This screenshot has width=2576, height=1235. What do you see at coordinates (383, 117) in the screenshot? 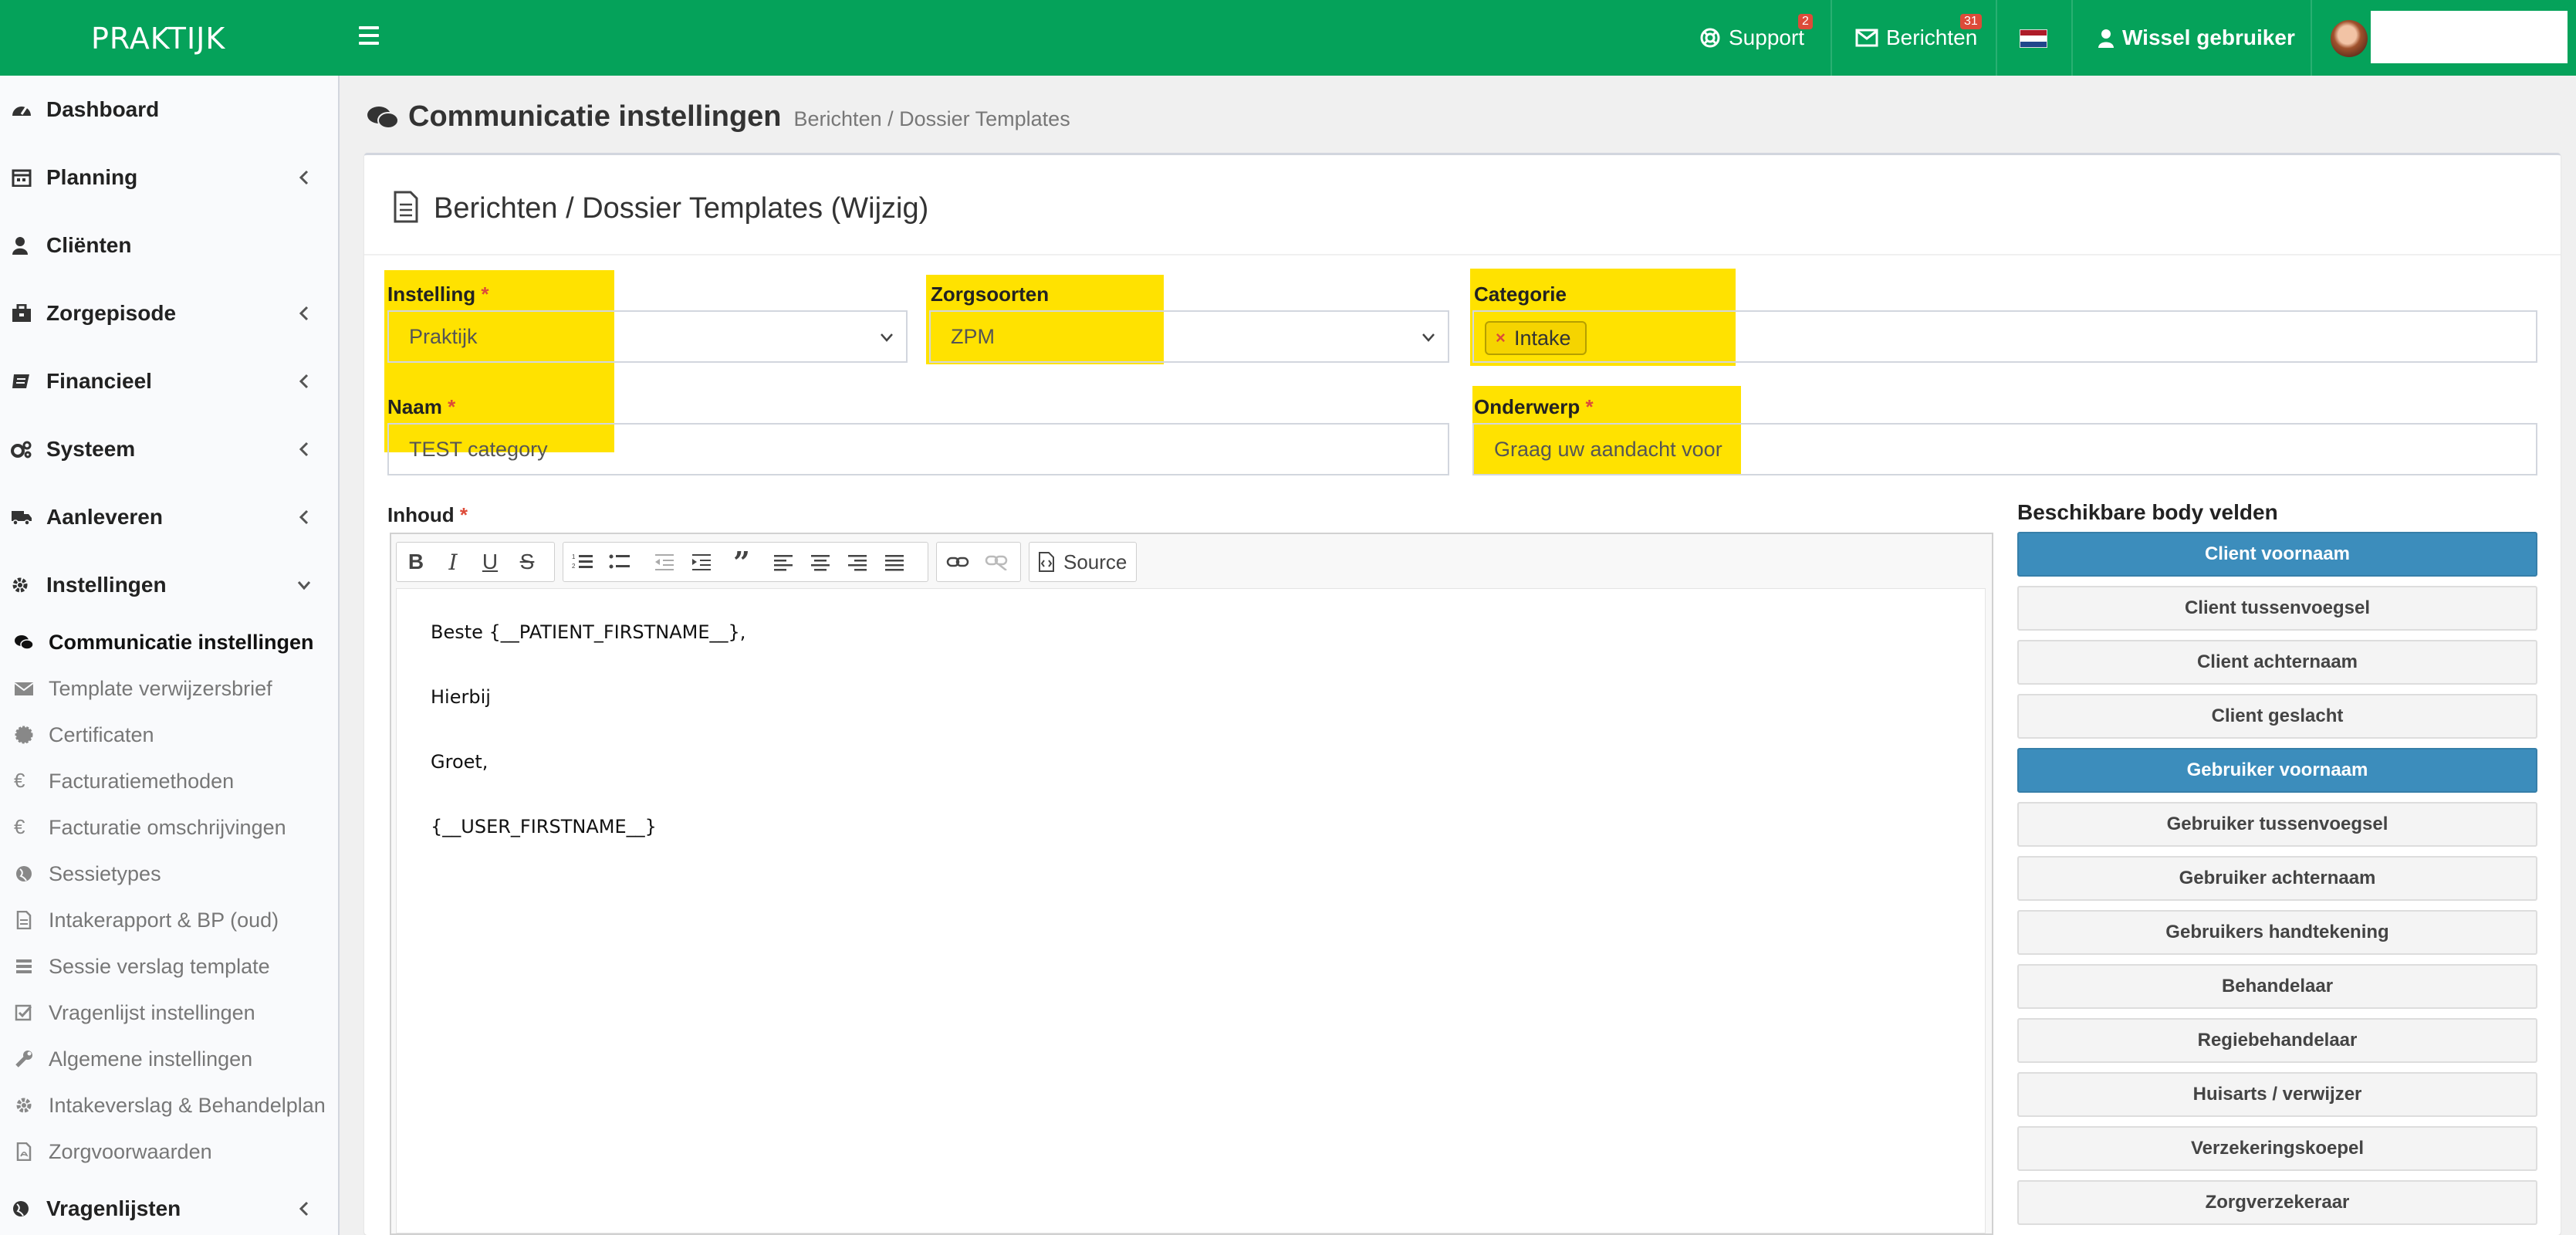
I see `comments-icon` at bounding box center [383, 117].